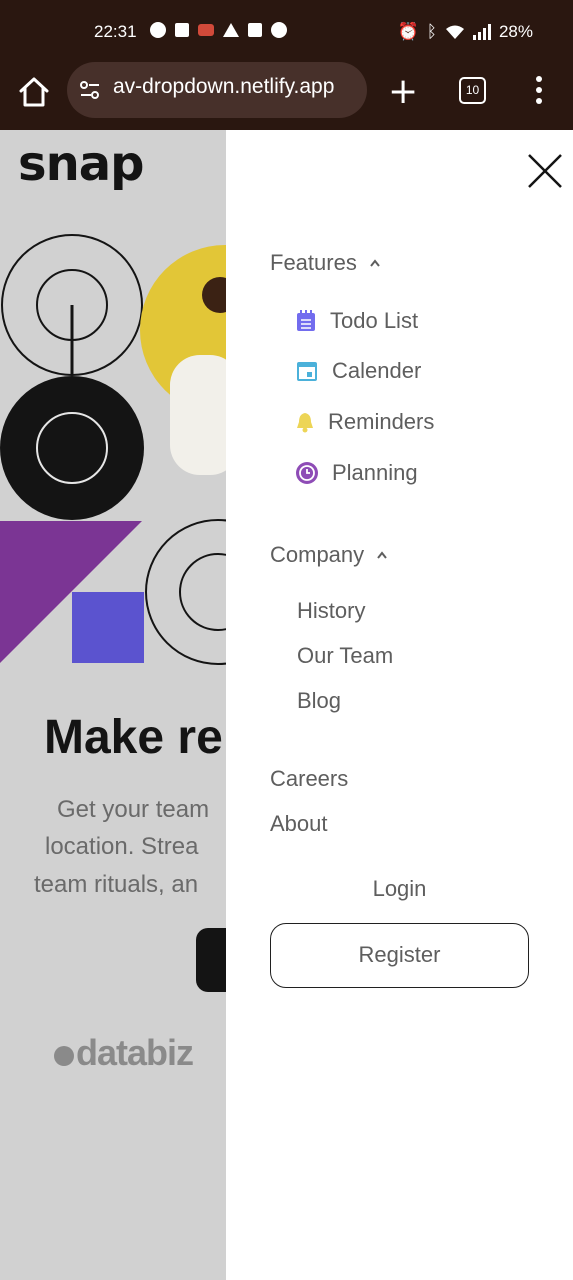 The height and width of the screenshot is (1280, 573). I want to click on hero-subtext-line-3: team rituals, an, so click(116, 884).